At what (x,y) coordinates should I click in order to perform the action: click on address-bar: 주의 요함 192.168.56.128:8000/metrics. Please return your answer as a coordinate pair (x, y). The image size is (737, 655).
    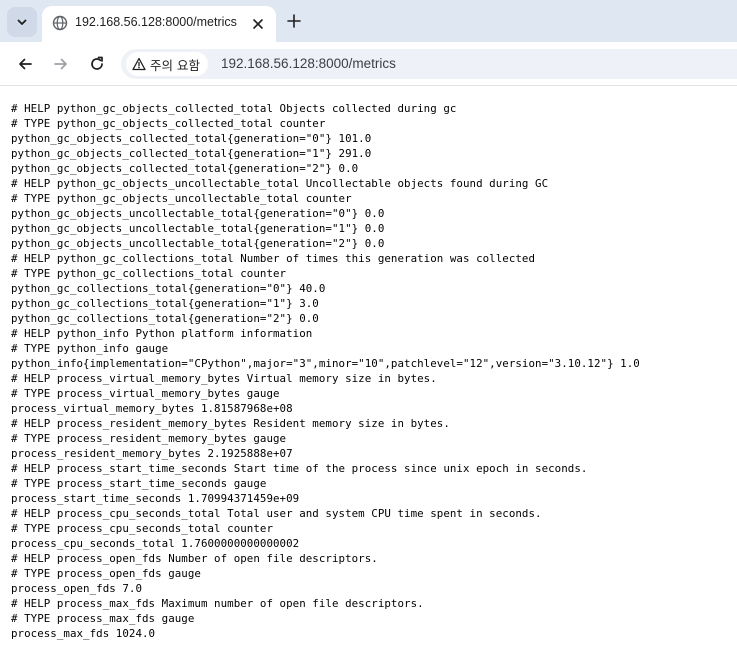
    Looking at the image, I should click on (429, 64).